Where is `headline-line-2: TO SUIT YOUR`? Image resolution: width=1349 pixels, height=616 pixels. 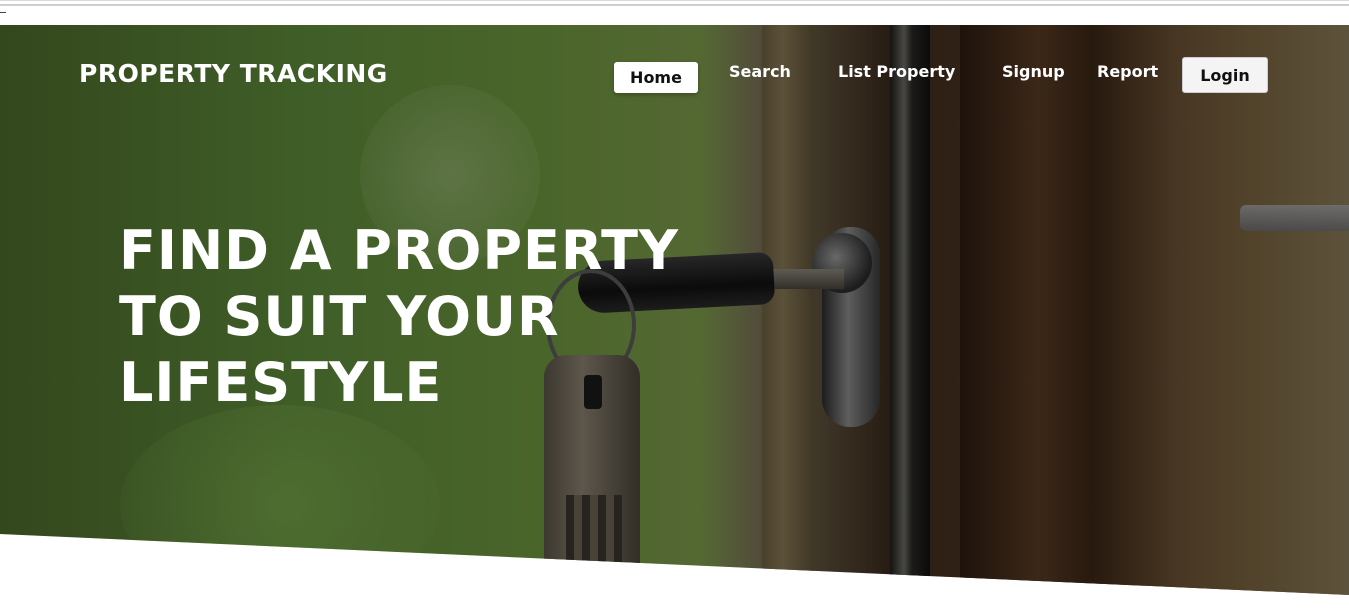 headline-line-2: TO SUIT YOUR is located at coordinates (339, 316).